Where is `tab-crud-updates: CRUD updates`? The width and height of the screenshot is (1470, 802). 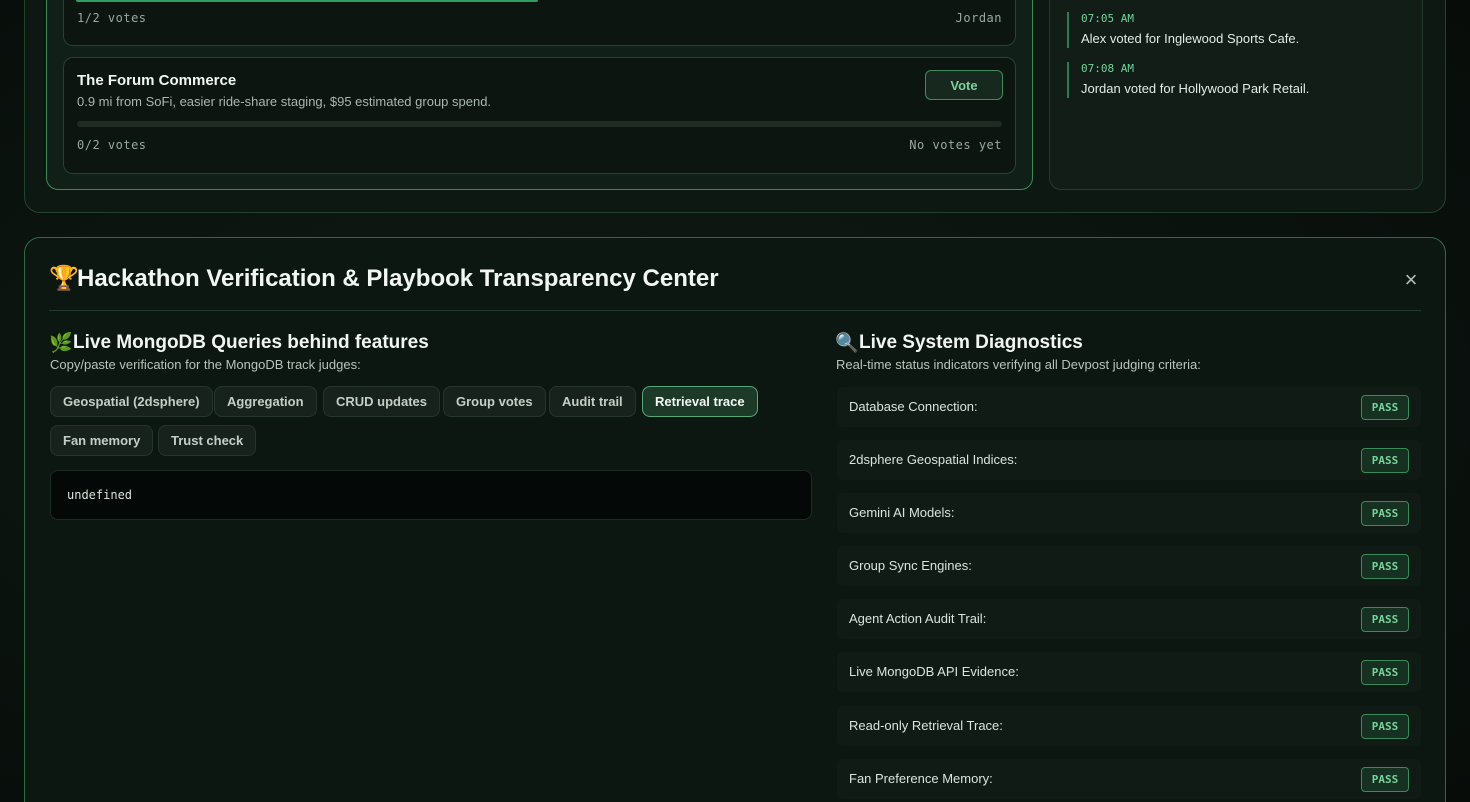 tab-crud-updates: CRUD updates is located at coordinates (382, 401).